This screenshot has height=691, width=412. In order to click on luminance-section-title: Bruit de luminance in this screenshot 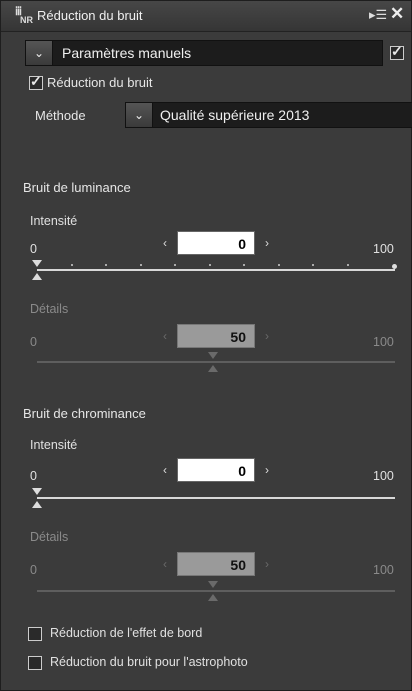, I will do `click(77, 187)`.